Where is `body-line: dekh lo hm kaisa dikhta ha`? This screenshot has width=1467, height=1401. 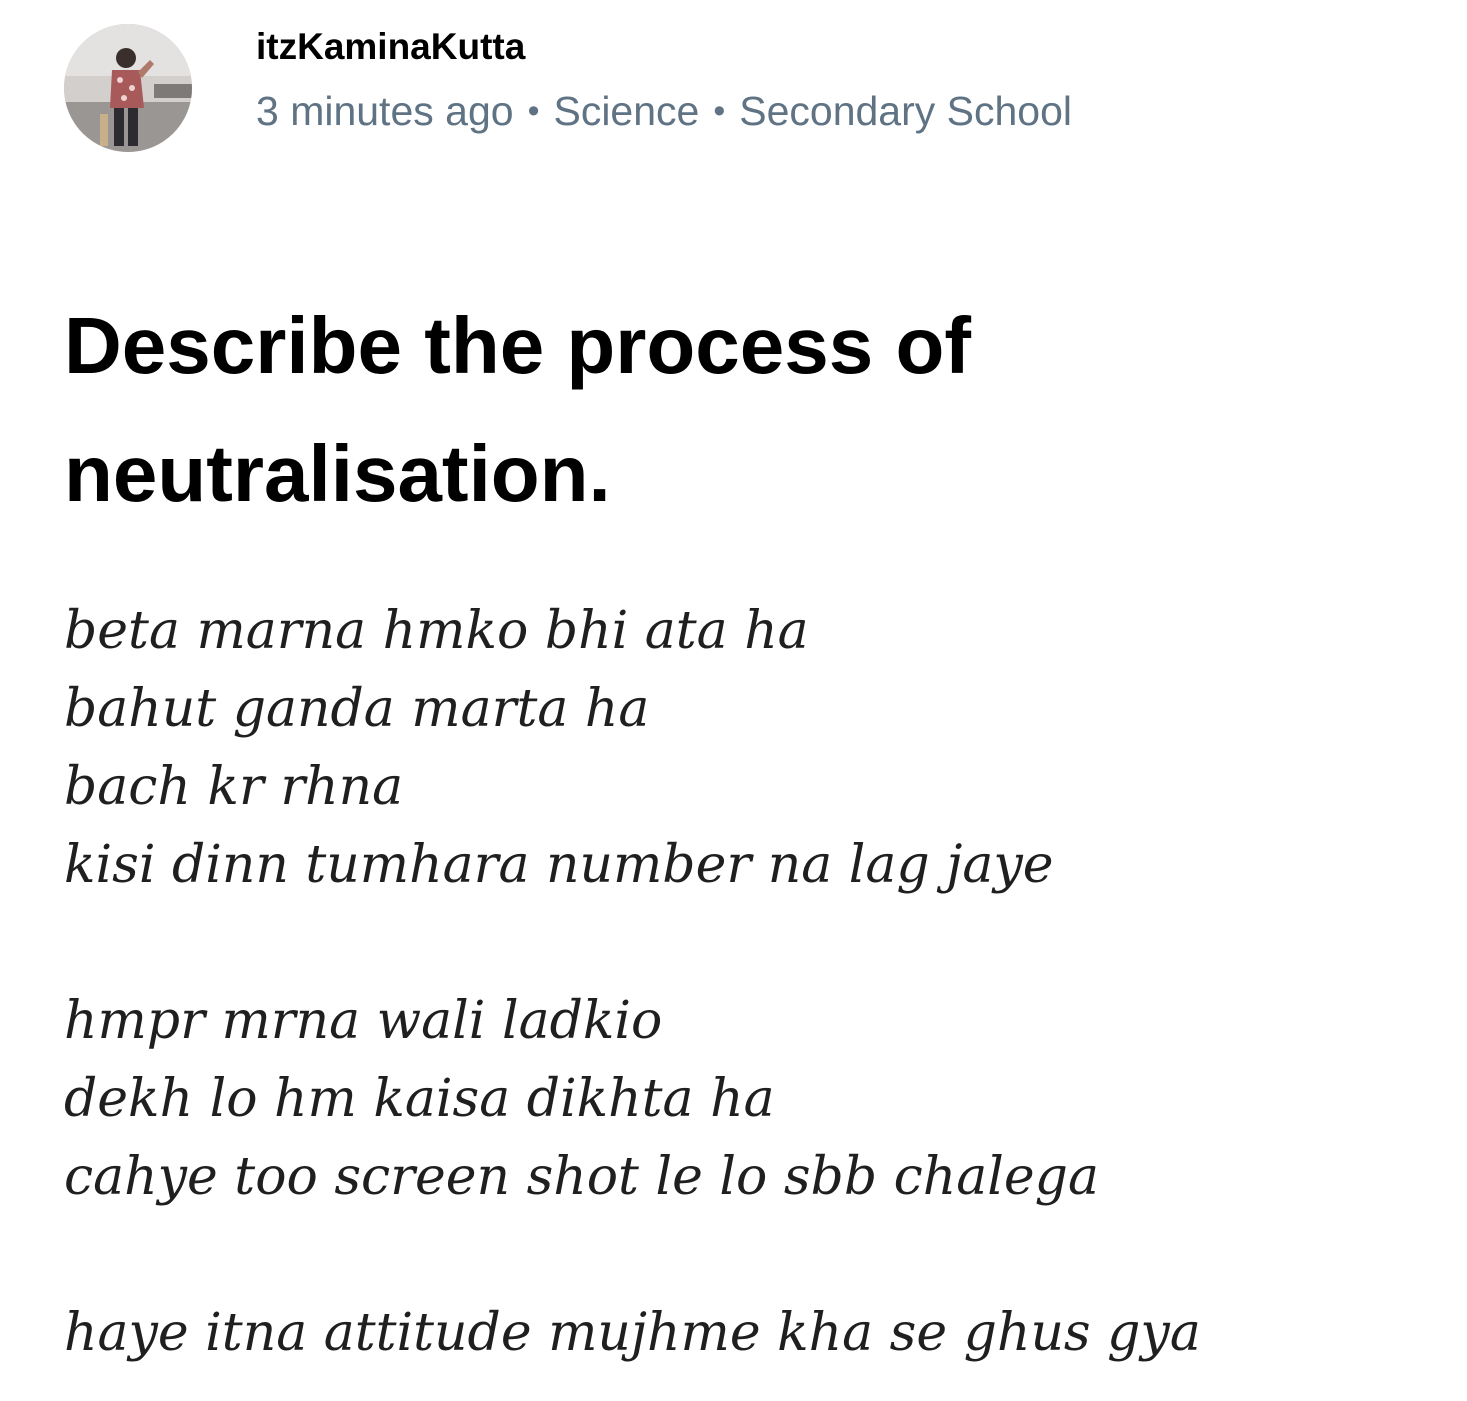
body-line: dekh lo hm kaisa dikhta ha is located at coordinates (419, 1099).